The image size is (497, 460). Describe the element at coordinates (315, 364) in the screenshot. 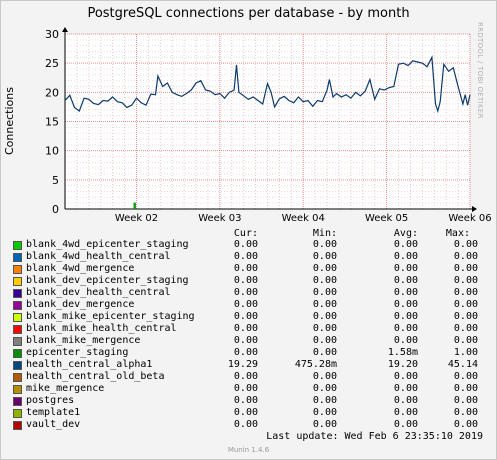

I see `legend-value-min: 475.28m` at that location.